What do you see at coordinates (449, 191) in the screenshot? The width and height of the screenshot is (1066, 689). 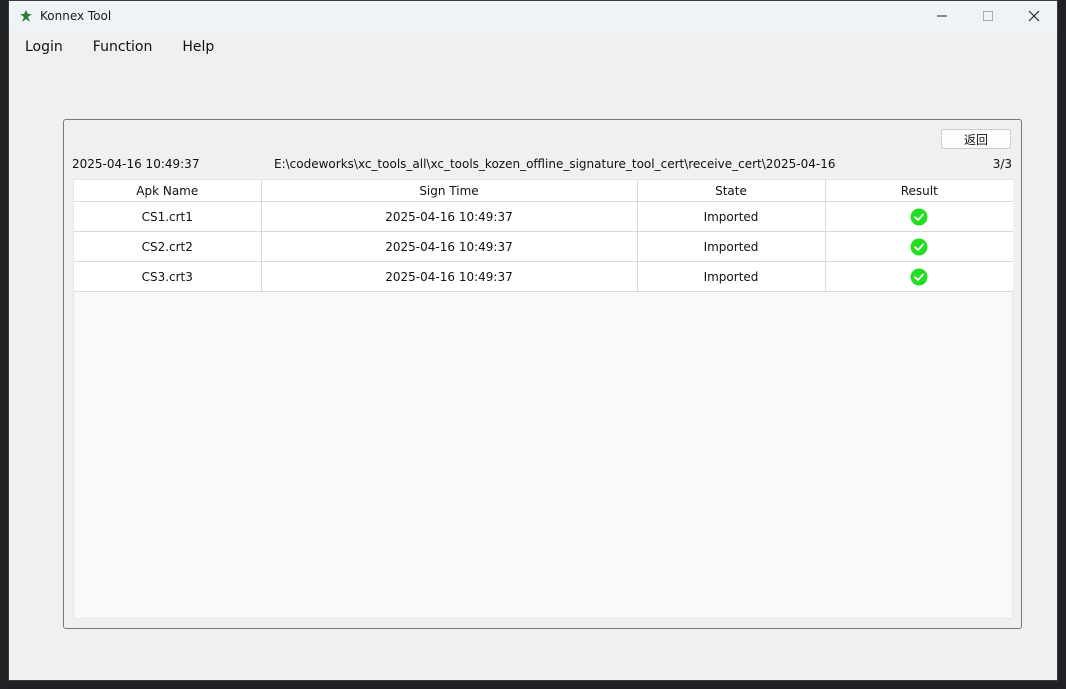 I see `column-header-sign-time: Sign Time` at bounding box center [449, 191].